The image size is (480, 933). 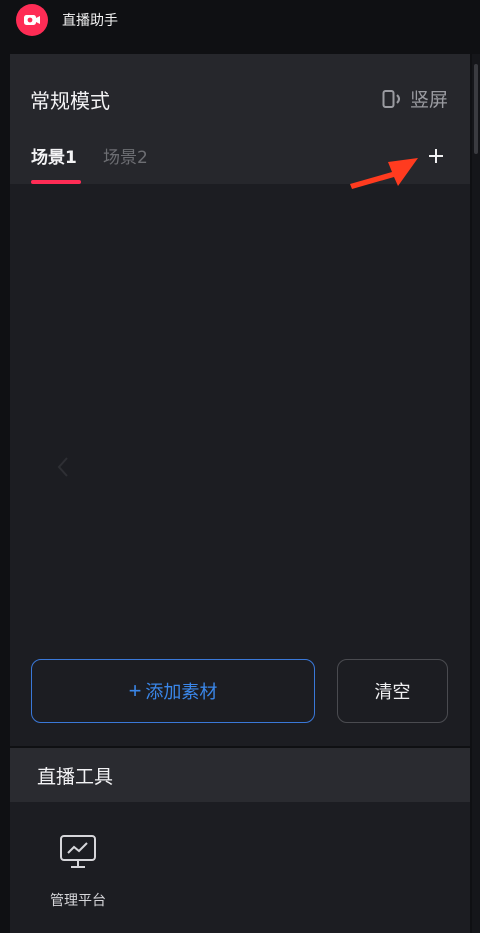 What do you see at coordinates (384, 173) in the screenshot?
I see `annotation-arrow-icon` at bounding box center [384, 173].